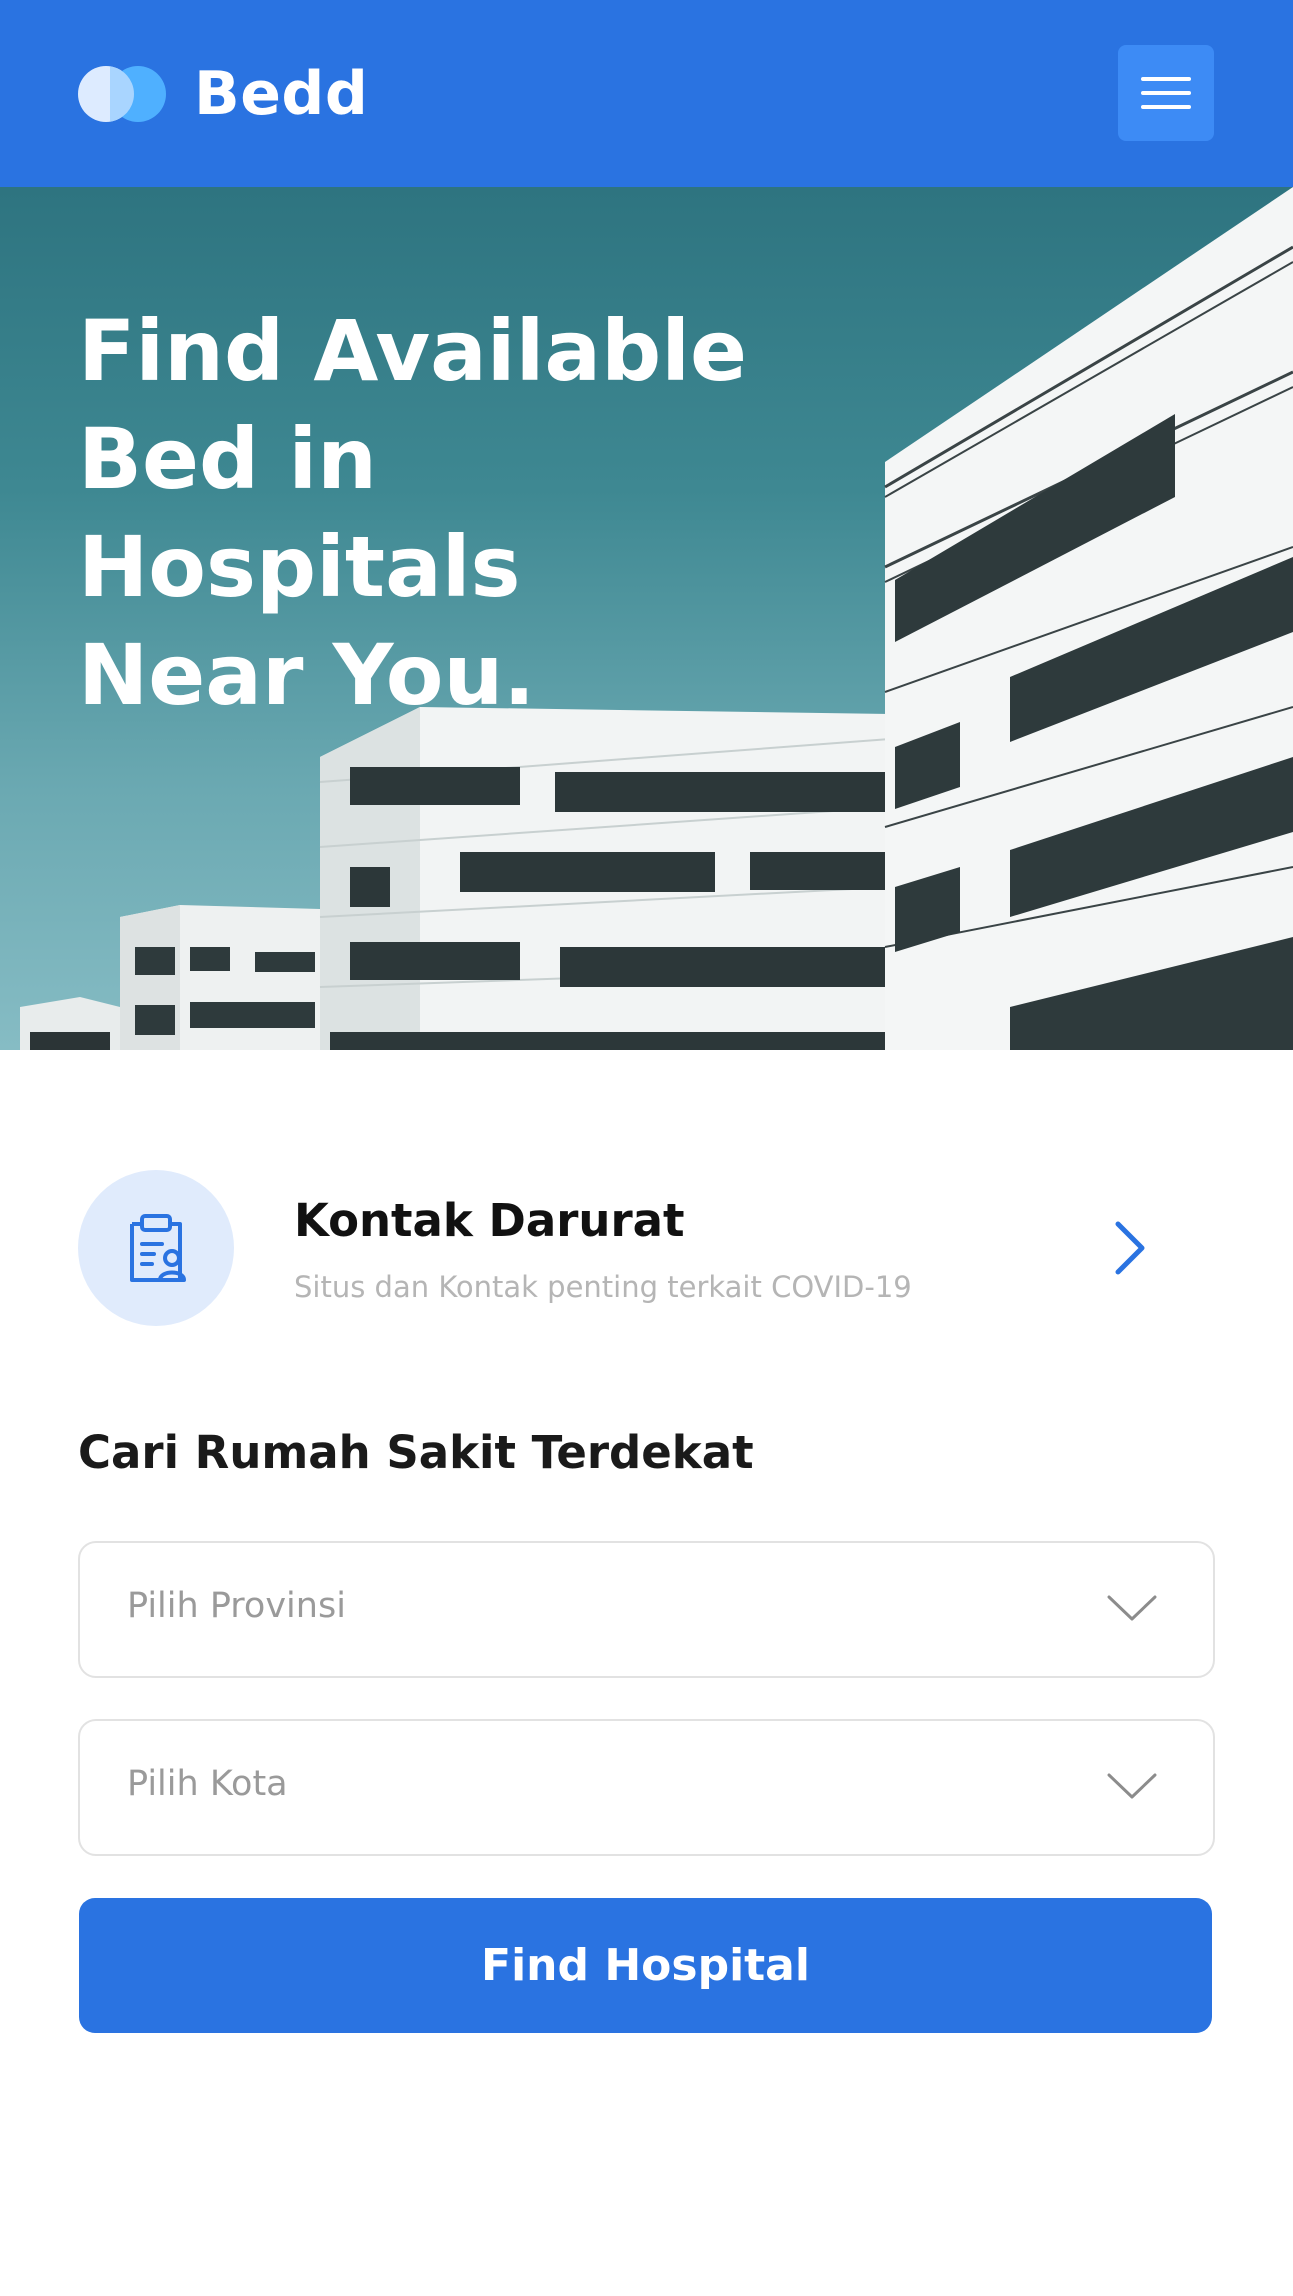  What do you see at coordinates (645, 1965) in the screenshot?
I see `find-hospital-button: Find Hospital` at bounding box center [645, 1965].